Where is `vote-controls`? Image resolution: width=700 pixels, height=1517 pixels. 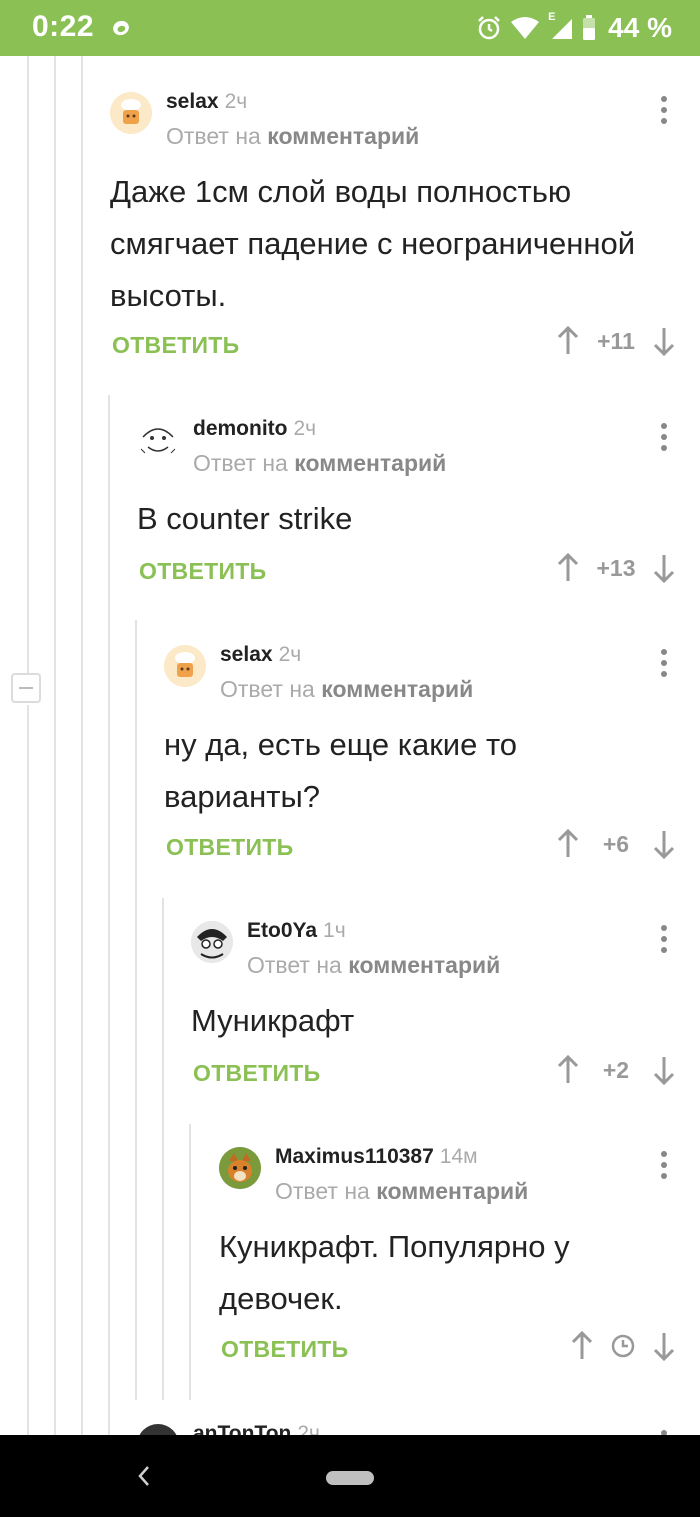 vote-controls is located at coordinates (623, 1346).